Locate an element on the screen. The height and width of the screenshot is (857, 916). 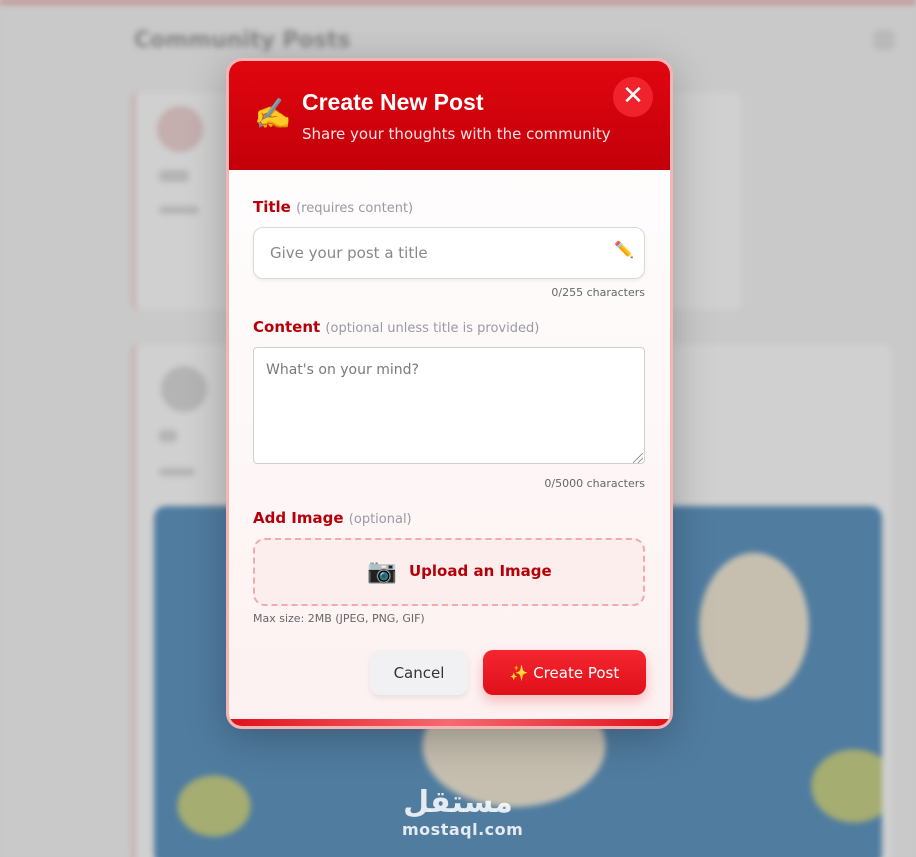
title-label-text: Title is located at coordinates (272, 207).